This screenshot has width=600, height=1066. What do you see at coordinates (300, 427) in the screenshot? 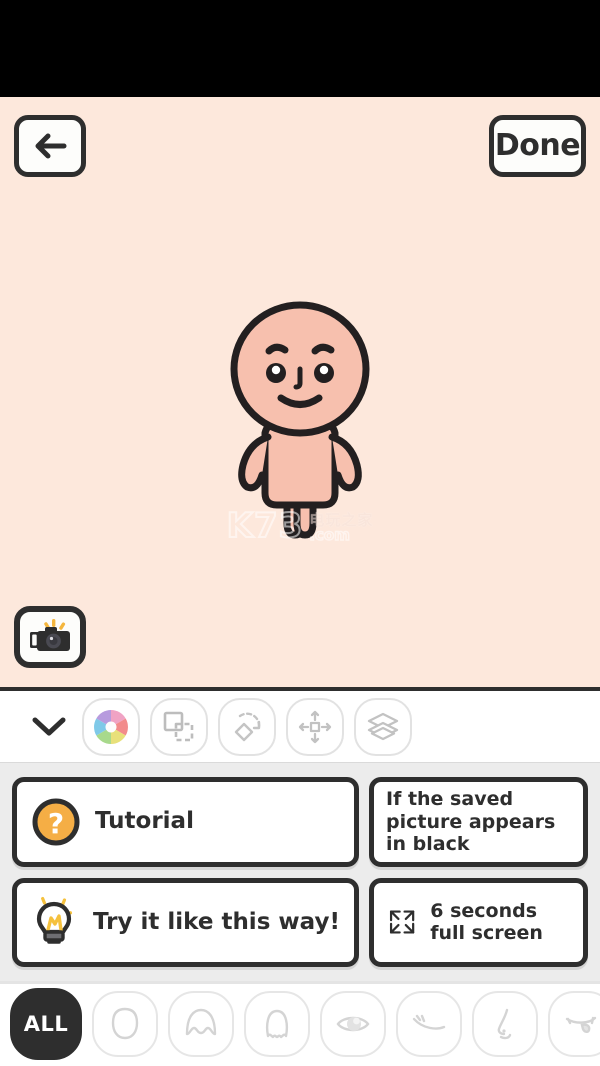
I see `character-avatar` at bounding box center [300, 427].